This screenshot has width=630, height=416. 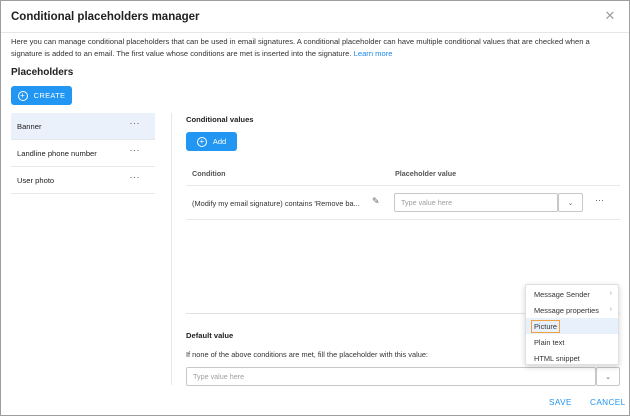 I want to click on placeholder-value-input: Type value here, so click(x=476, y=202).